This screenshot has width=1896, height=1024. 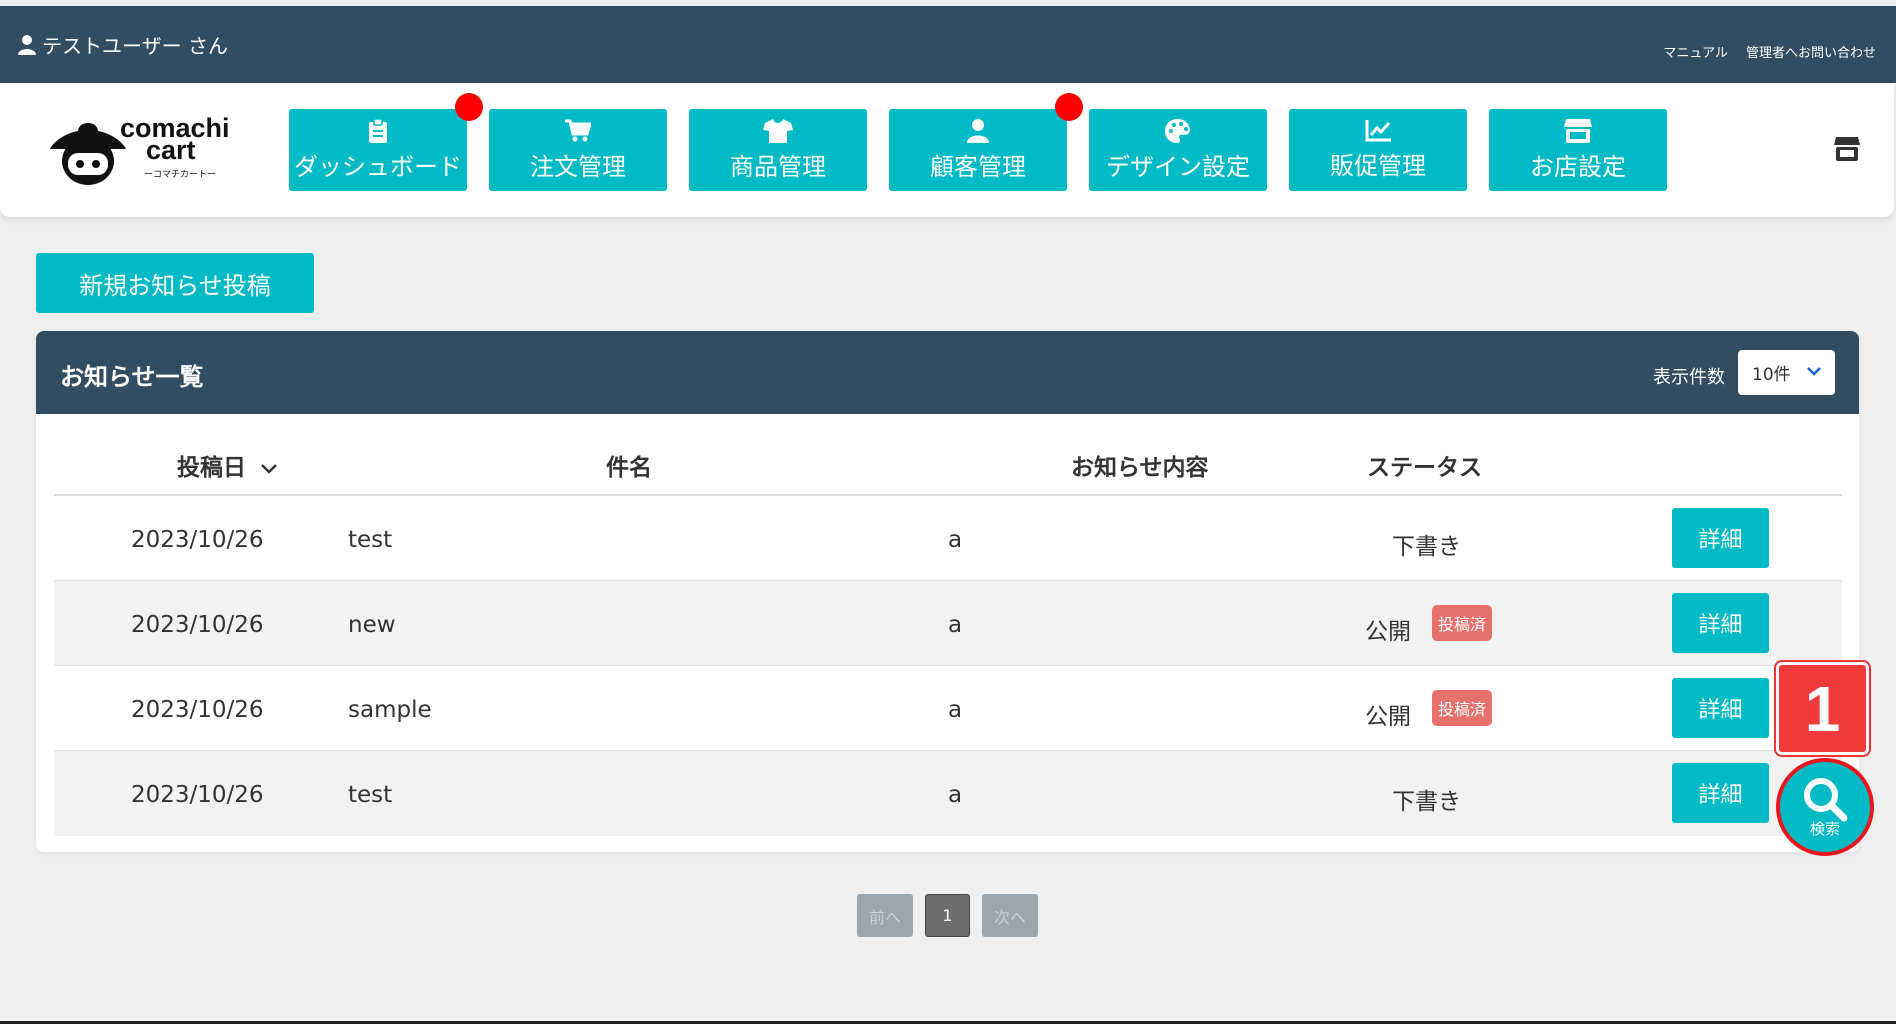 I want to click on pagination-next: 次へ, so click(x=1010, y=915).